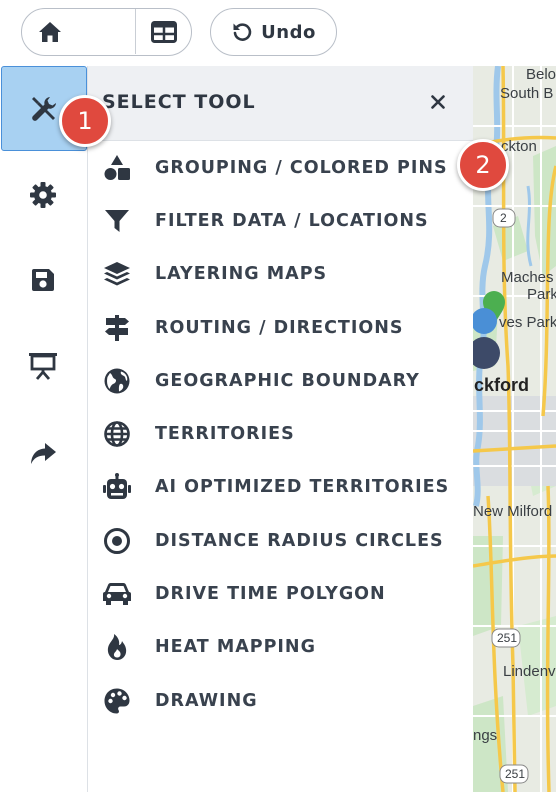 The width and height of the screenshot is (556, 792). Describe the element at coordinates (280, 220) in the screenshot. I see `tool-filter-data-locations: FILTER DATA / LOCATIONS` at that location.